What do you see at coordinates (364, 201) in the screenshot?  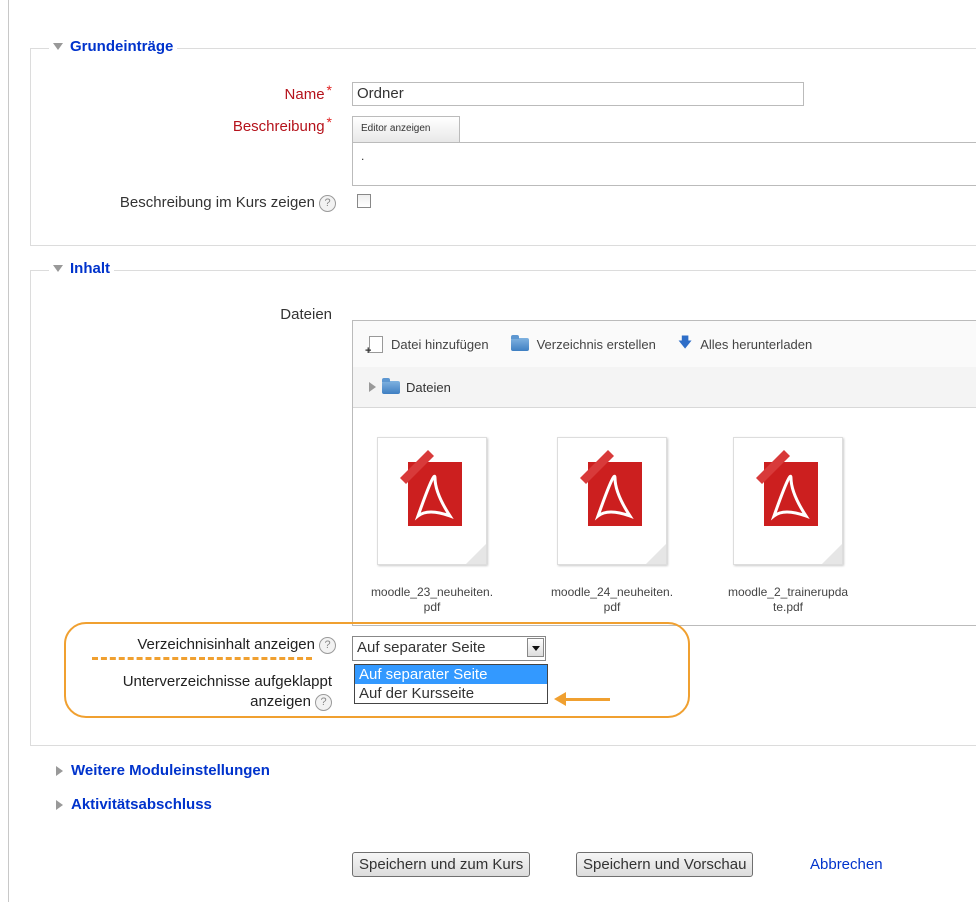 I see `show-description-checkbox` at bounding box center [364, 201].